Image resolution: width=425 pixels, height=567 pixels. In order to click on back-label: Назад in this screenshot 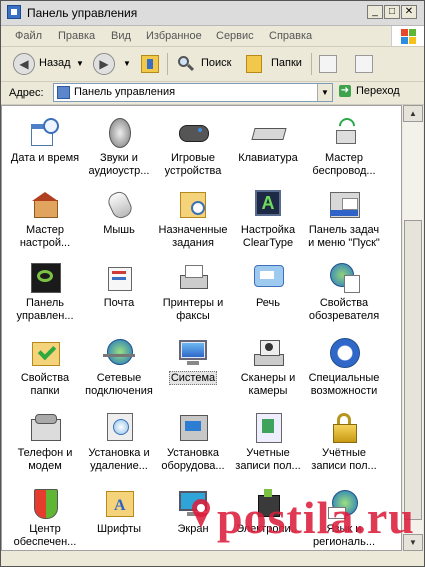, I will do `click(55, 63)`.